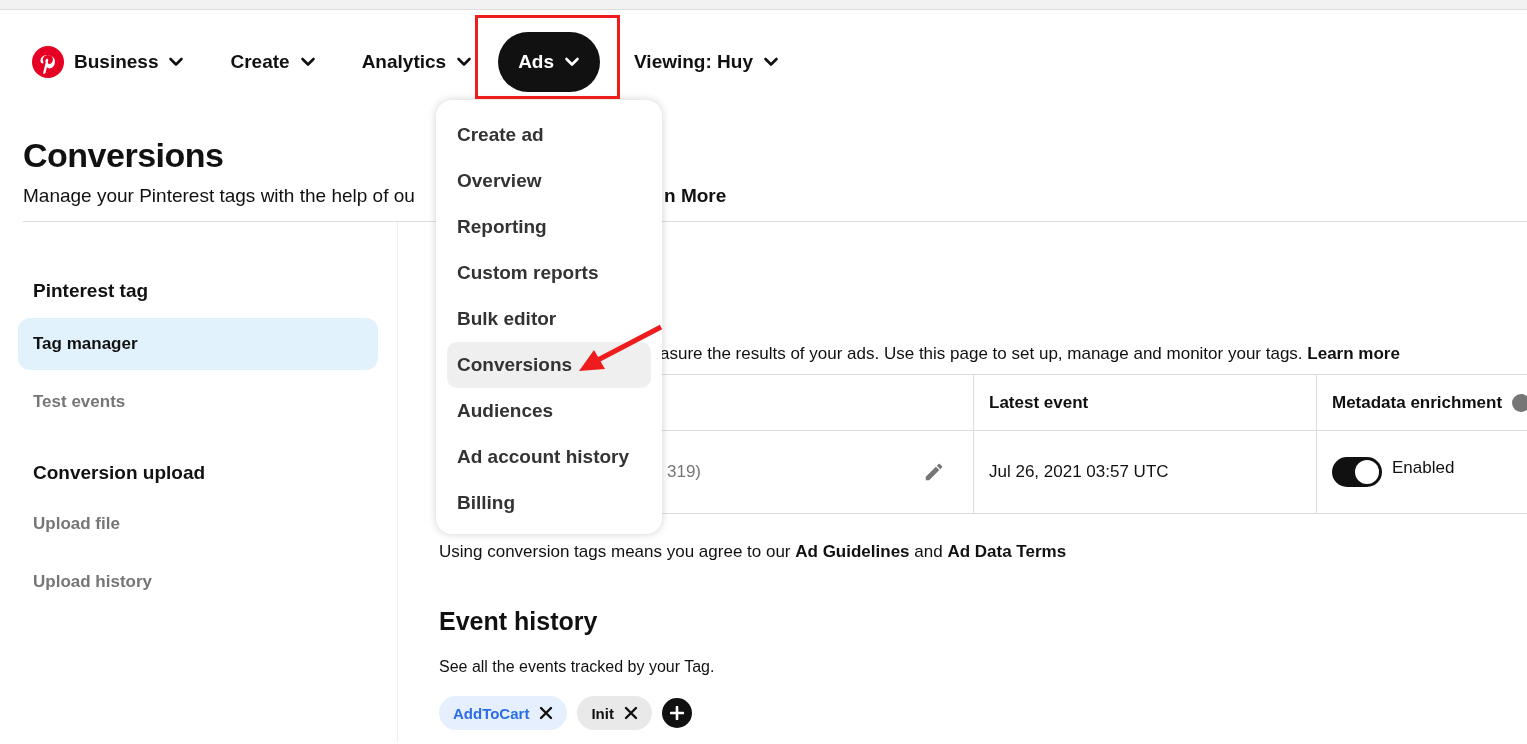 The height and width of the screenshot is (744, 1527). Describe the element at coordinates (503, 713) in the screenshot. I see `event-chip: AddToCart` at that location.